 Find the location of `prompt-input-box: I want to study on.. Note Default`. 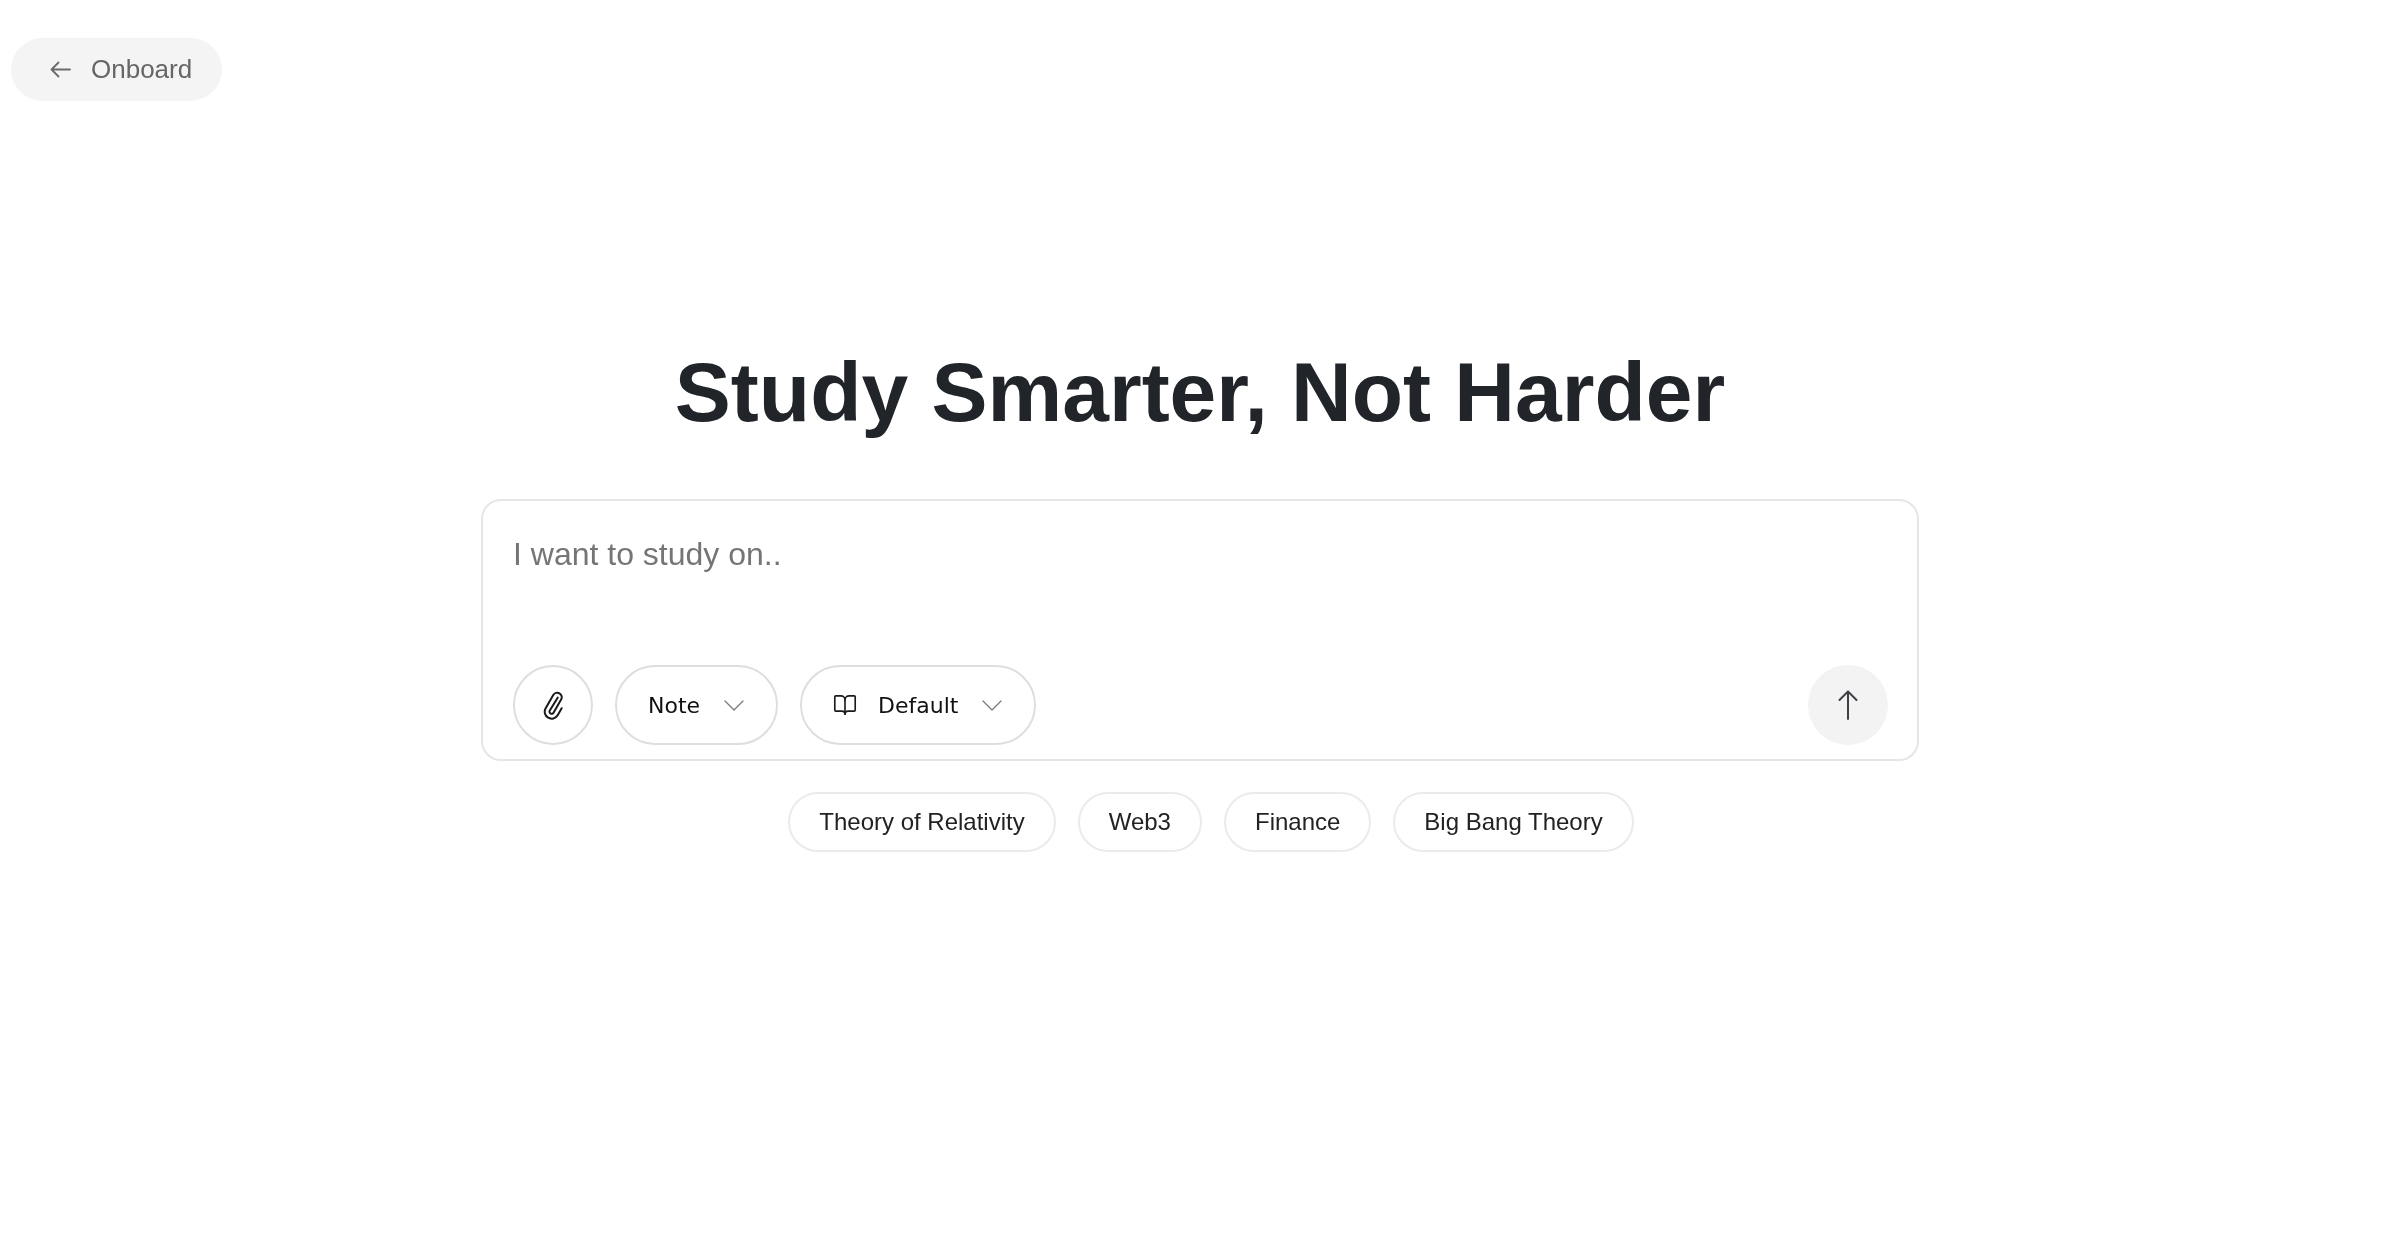

prompt-input-box: I want to study on.. Note Default is located at coordinates (1200, 630).